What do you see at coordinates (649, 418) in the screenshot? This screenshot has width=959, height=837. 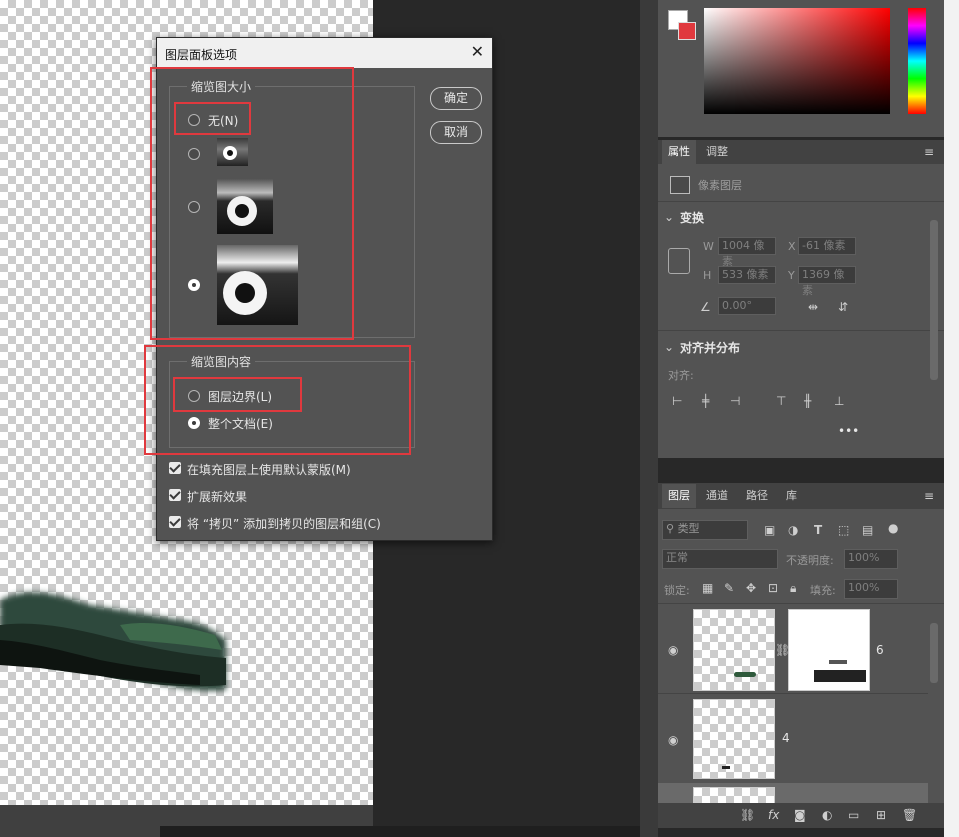 I see `panel-divider` at bounding box center [649, 418].